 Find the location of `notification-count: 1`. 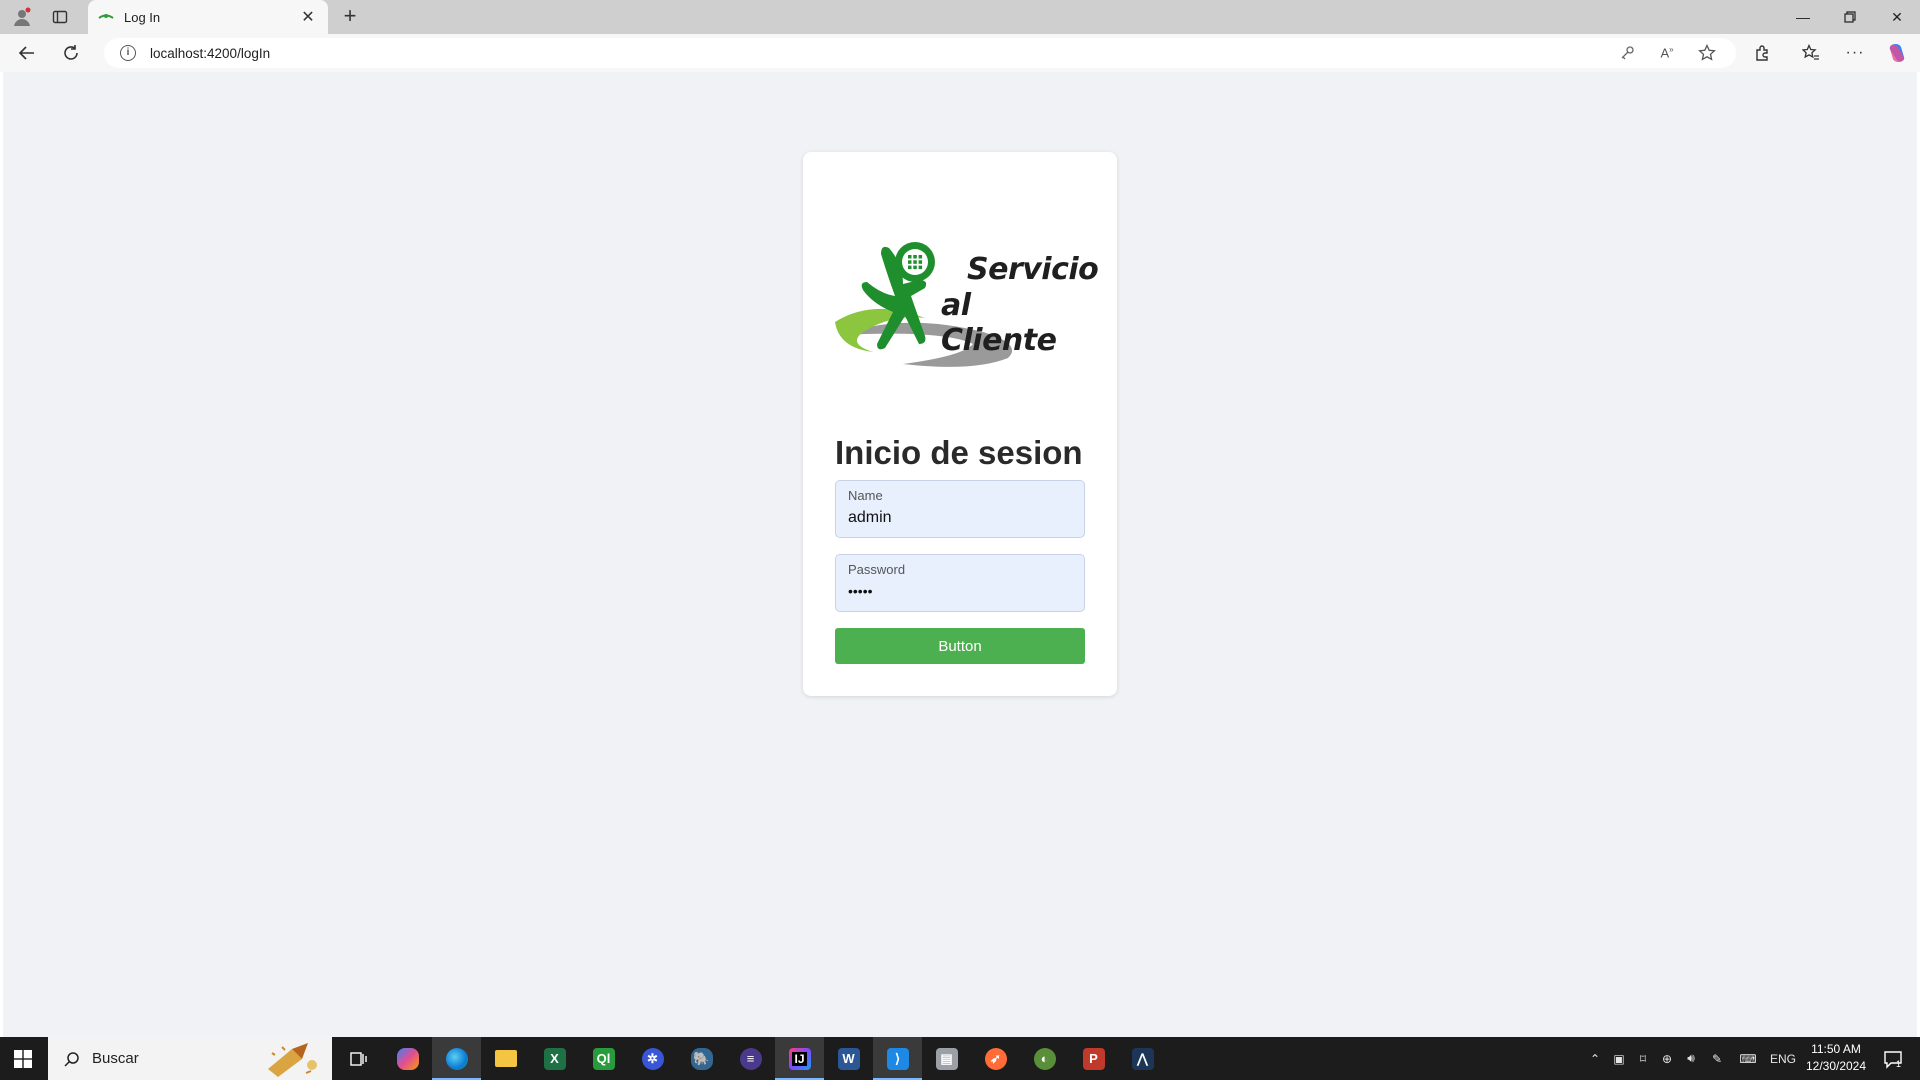

notification-count: 1 is located at coordinates (1899, 1064).